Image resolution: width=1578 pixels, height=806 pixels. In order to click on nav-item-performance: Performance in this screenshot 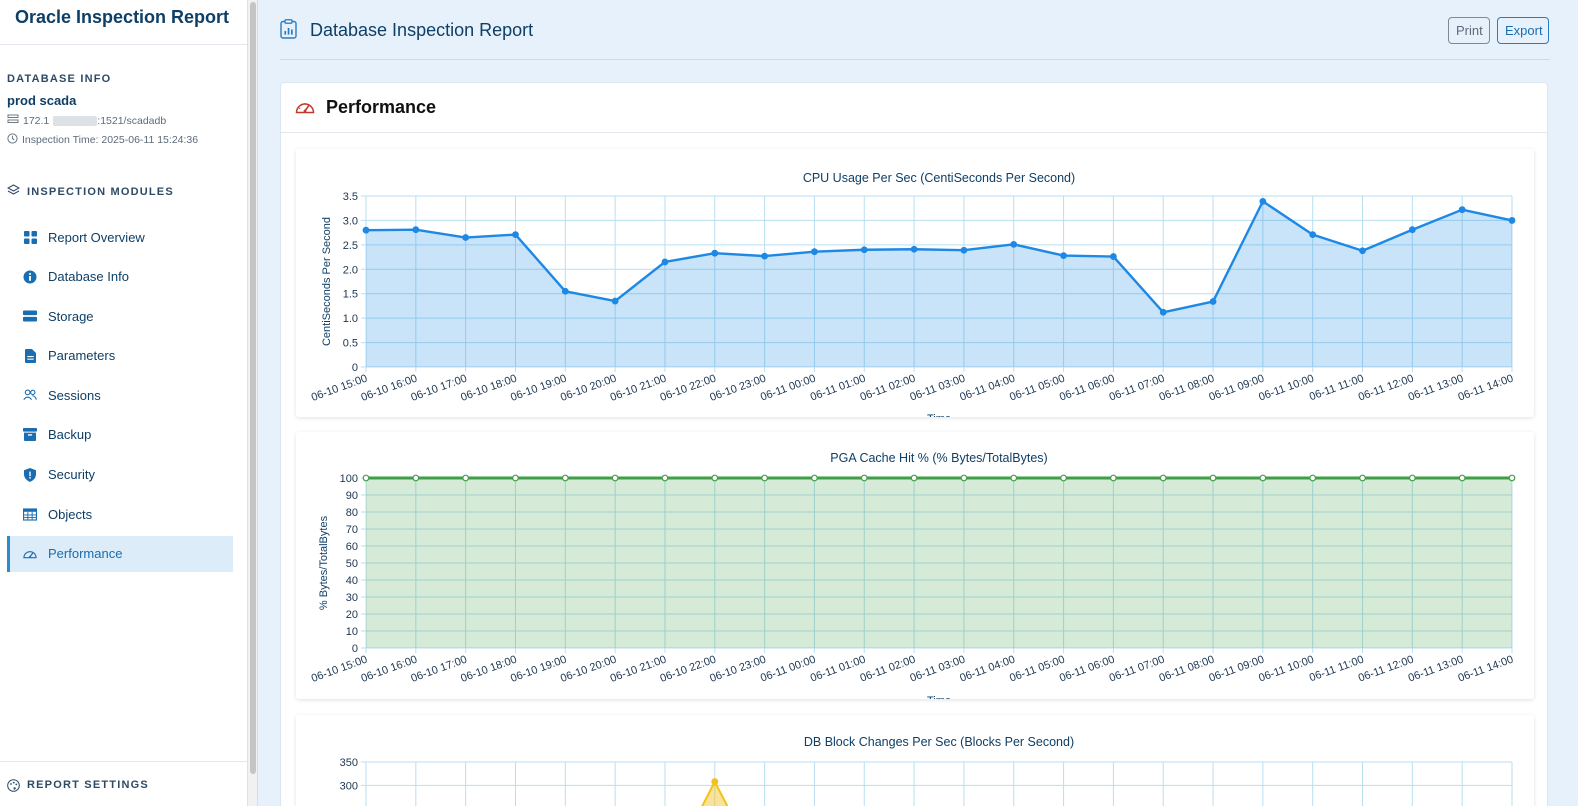, I will do `click(120, 553)`.